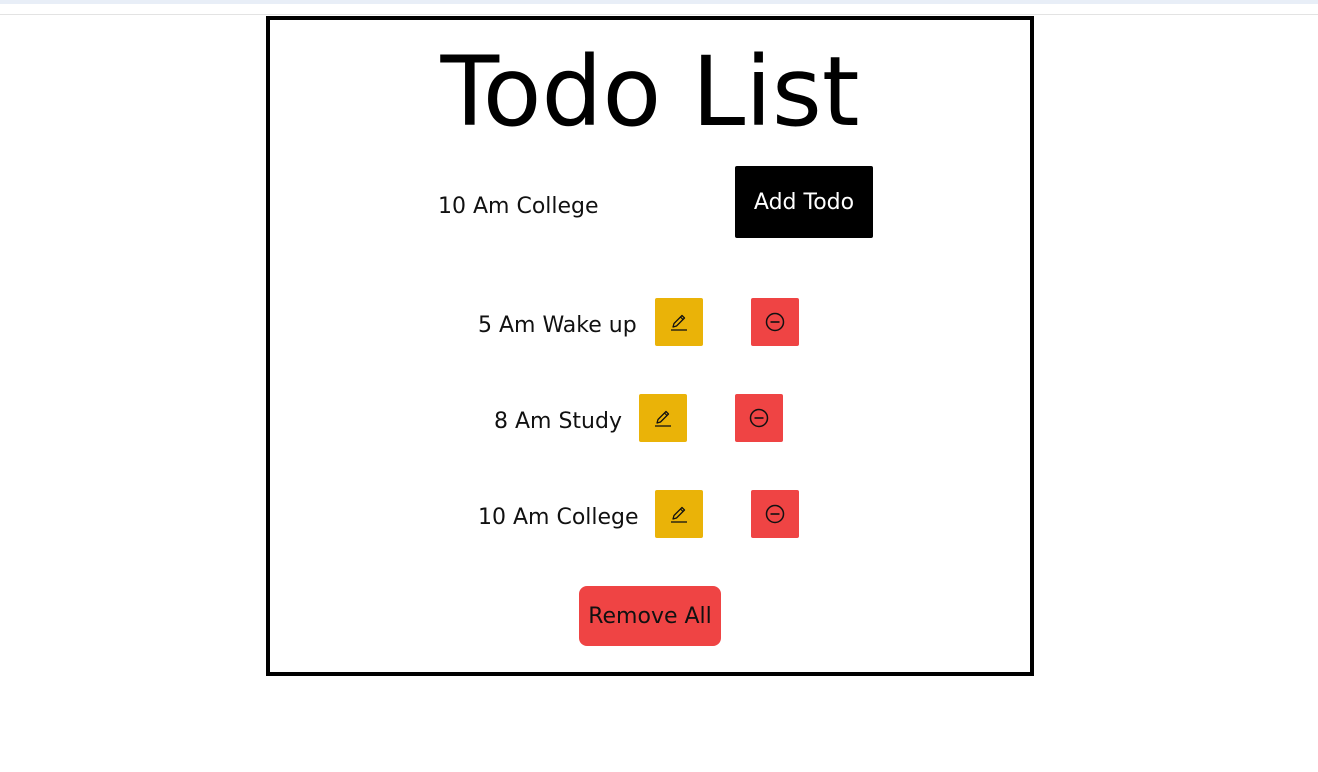  What do you see at coordinates (650, 322) in the screenshot?
I see `todo-item: 5 Am Wake up` at bounding box center [650, 322].